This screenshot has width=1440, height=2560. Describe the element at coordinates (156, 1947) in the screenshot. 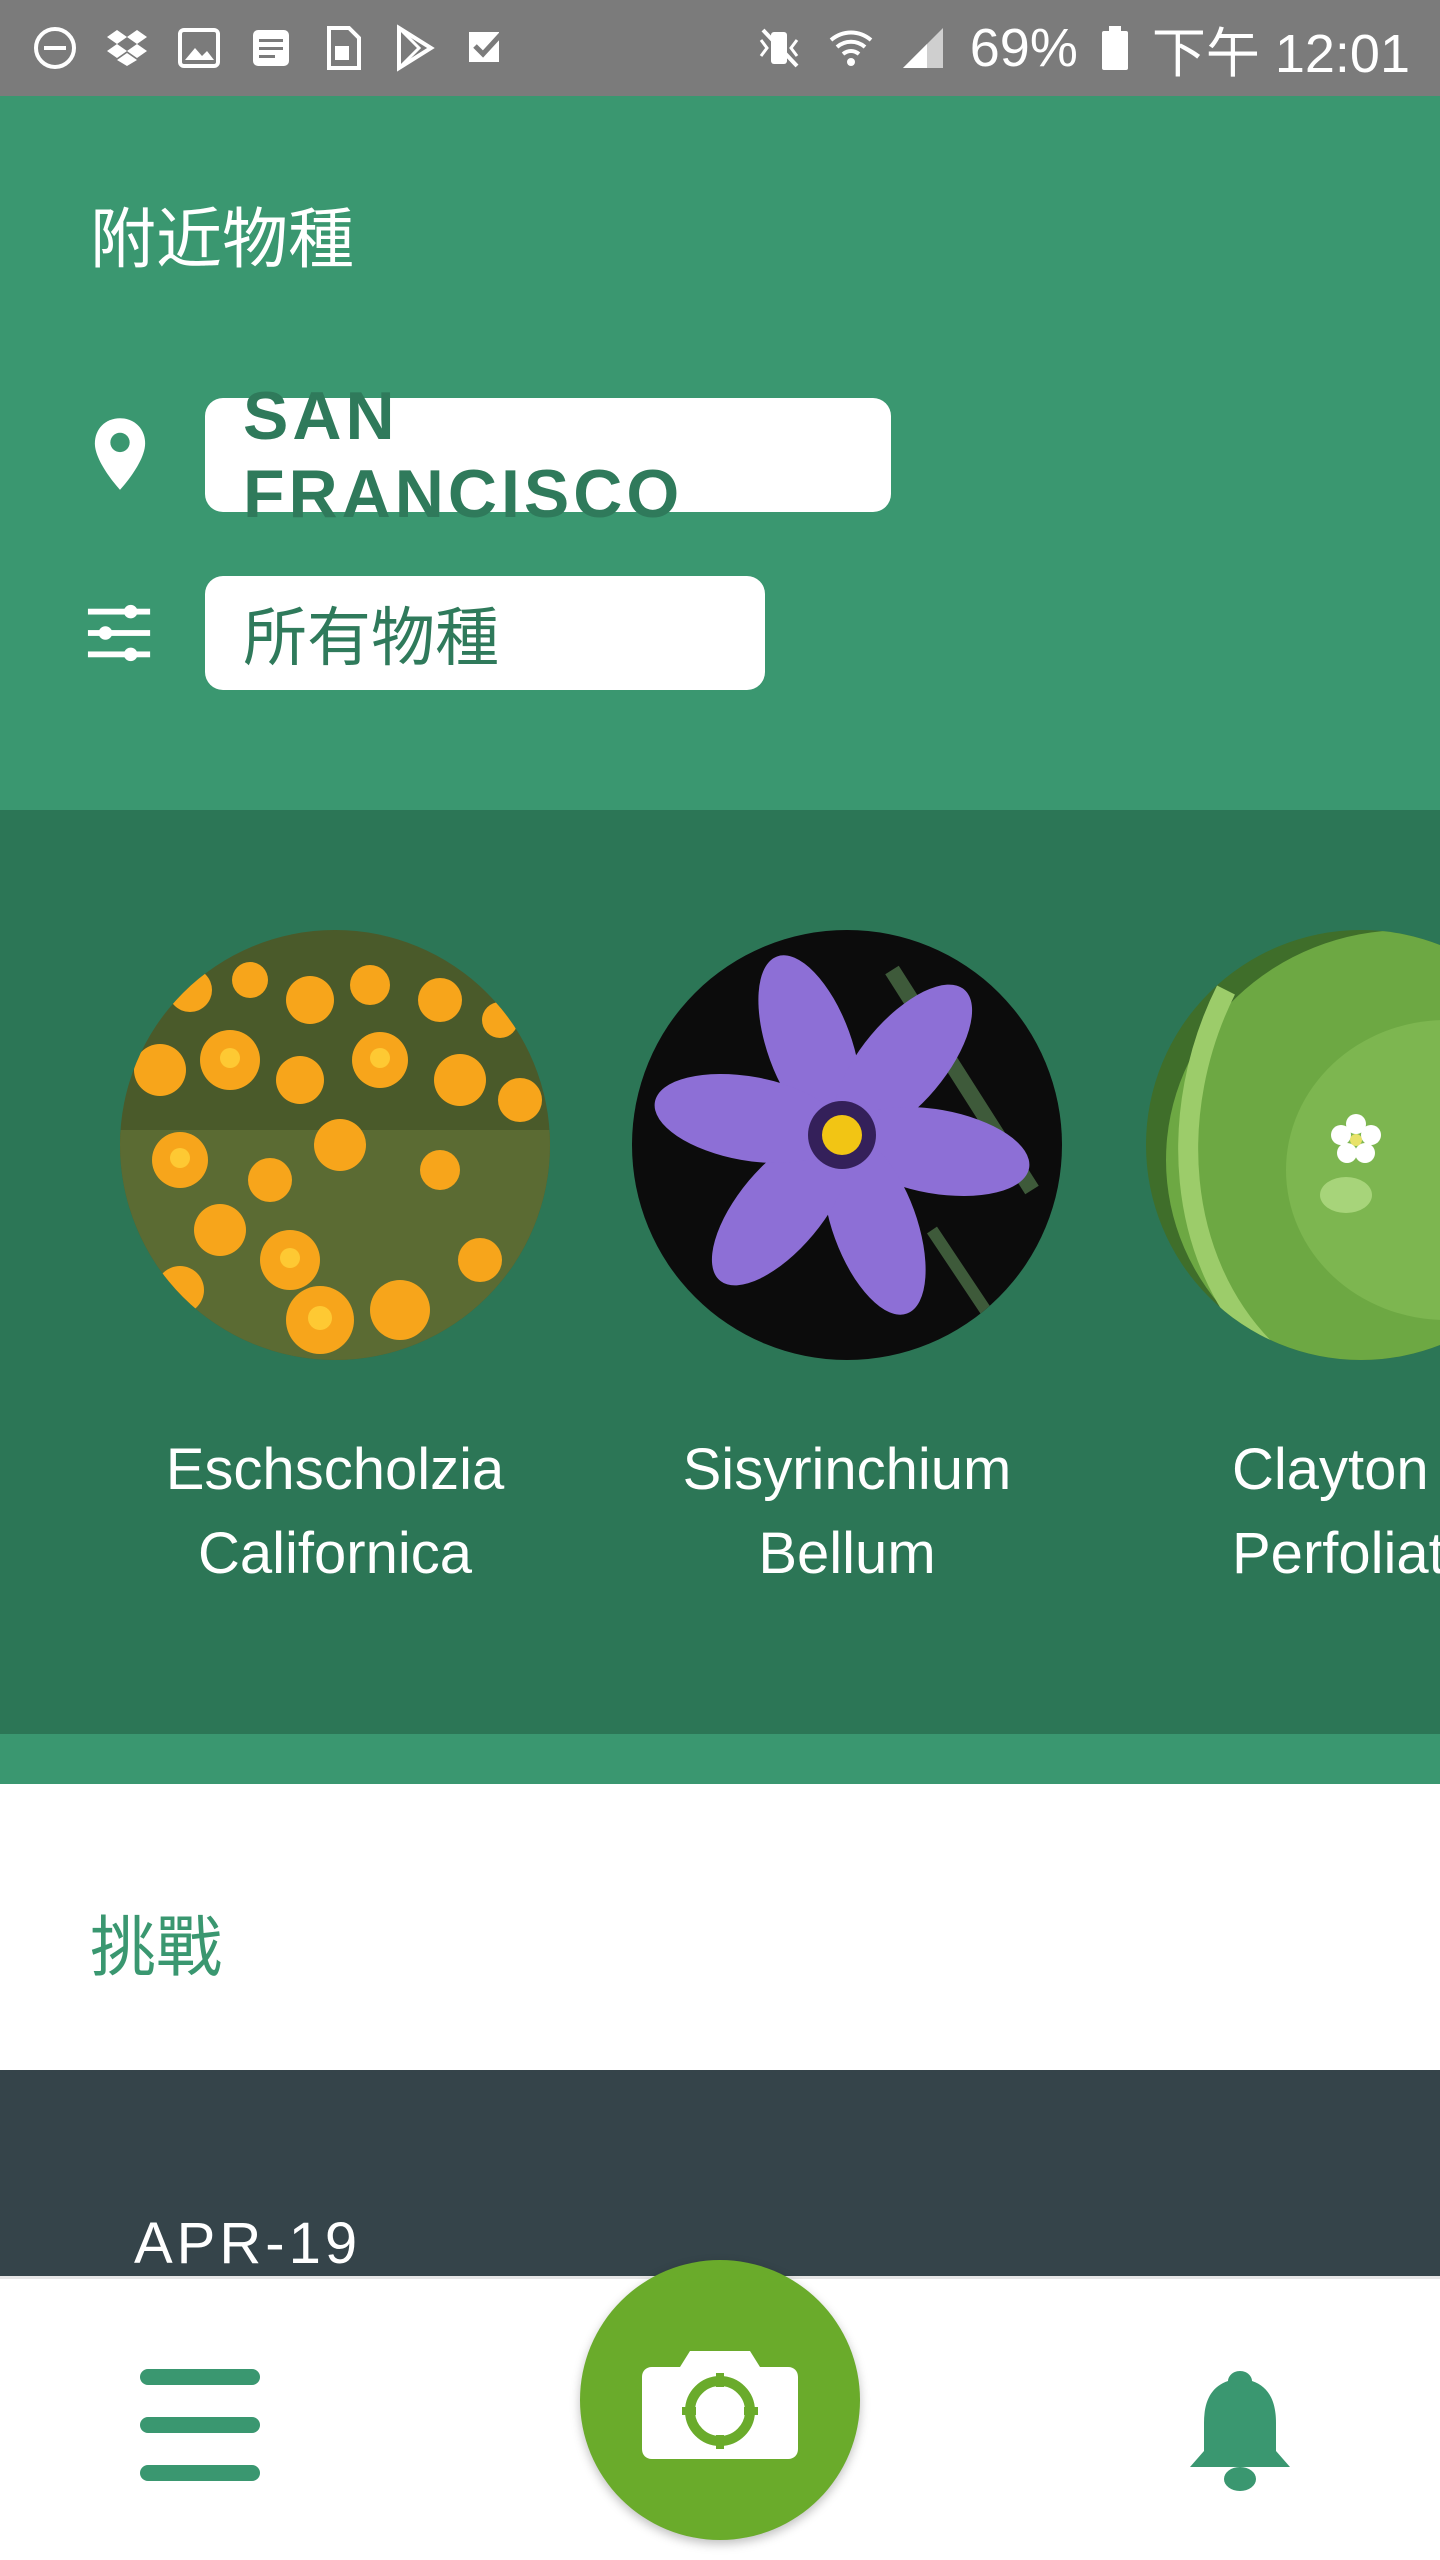

I see `challenges-title: 挑戰` at that location.